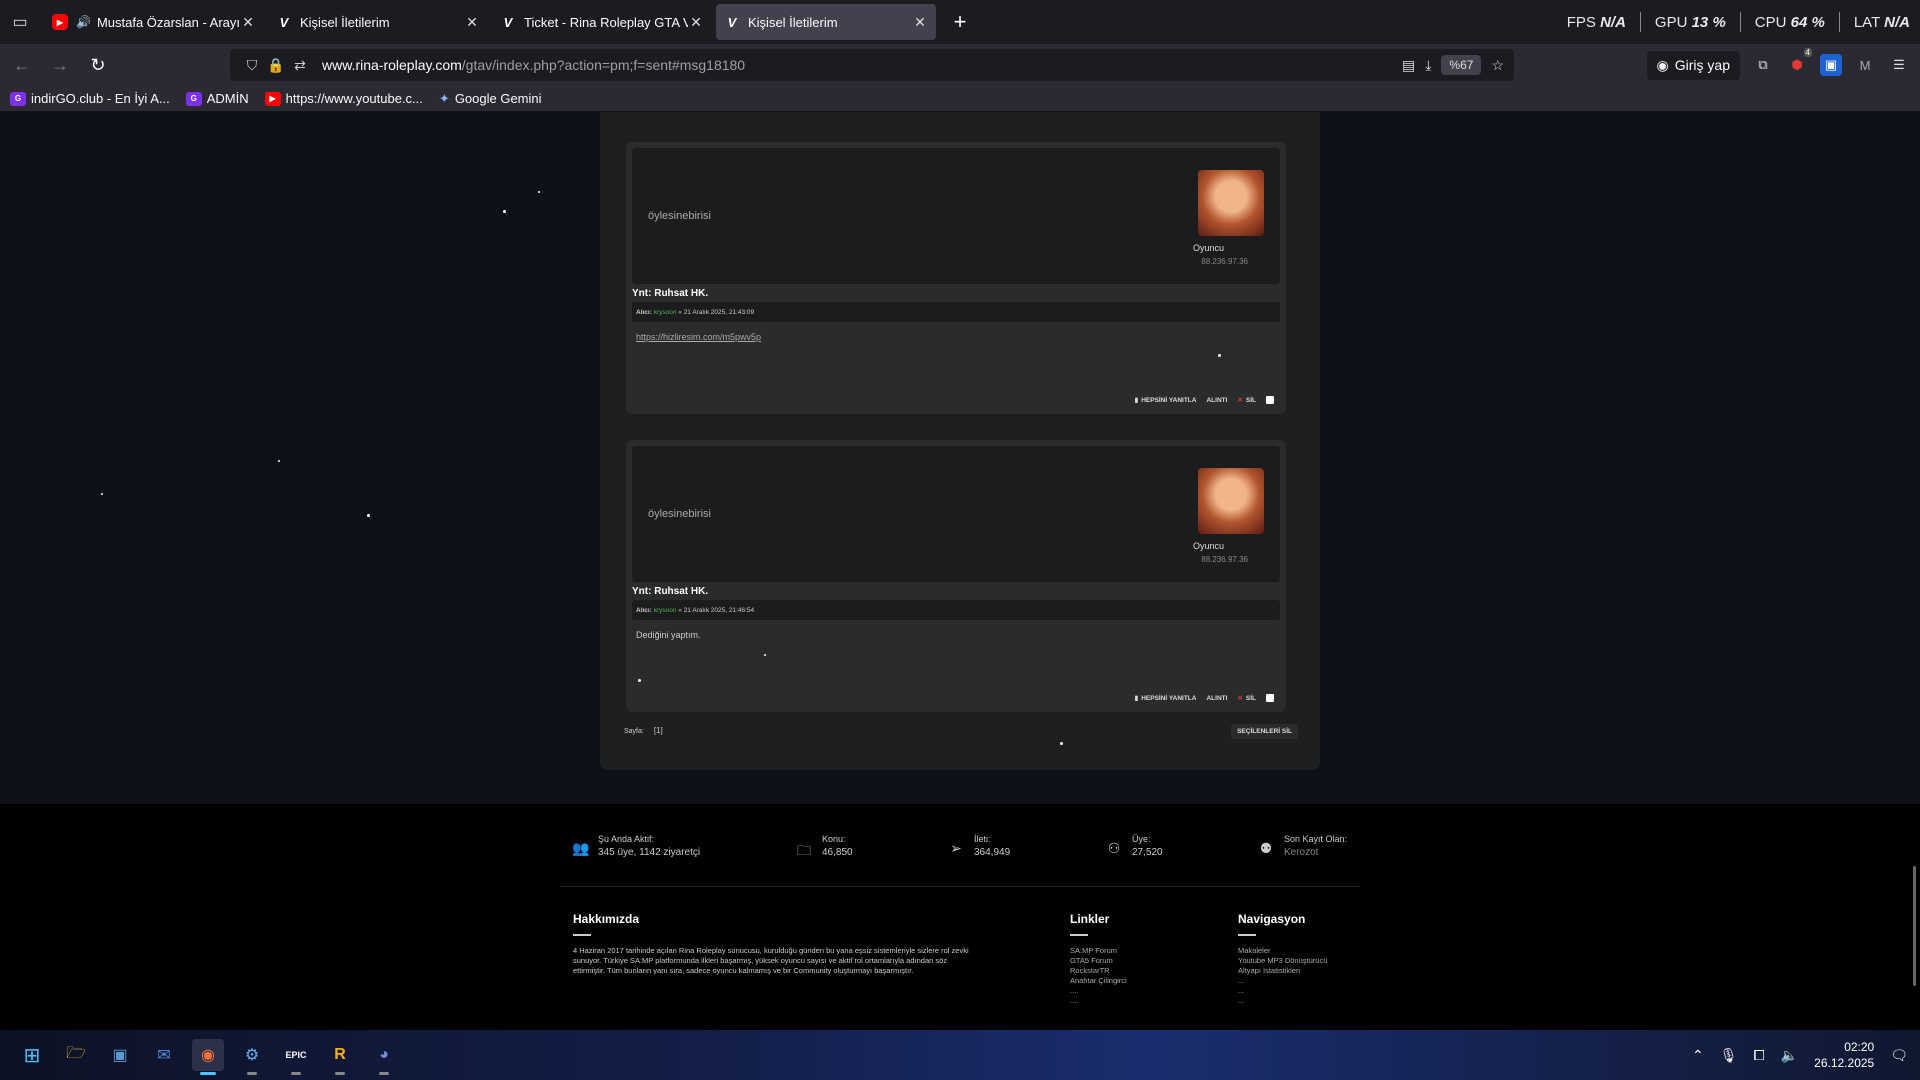  What do you see at coordinates (1428, 65) in the screenshot?
I see `download-icon: ⤓` at bounding box center [1428, 65].